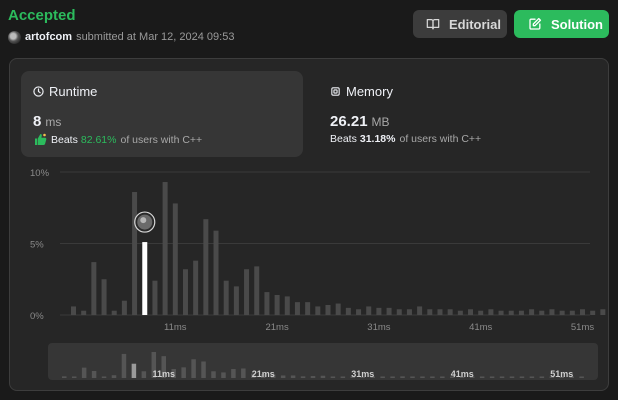 Image resolution: width=618 pixels, height=400 pixels. I want to click on y-tick-label: 5%, so click(37, 245).